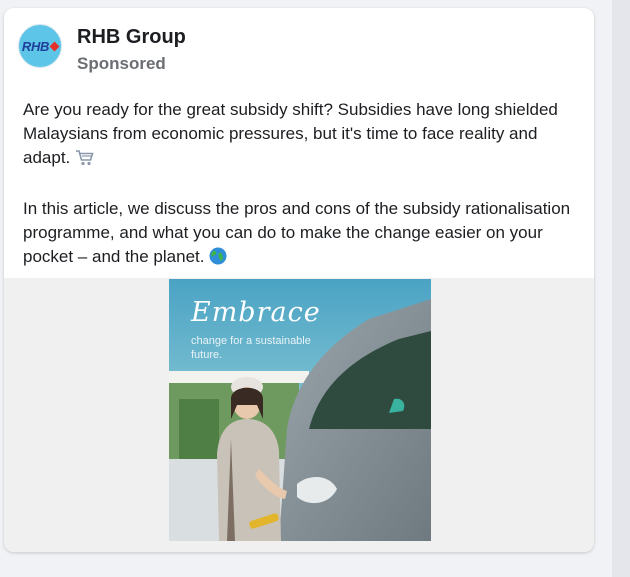 This screenshot has height=577, width=630. I want to click on shopping-cart-icon, so click(84, 161).